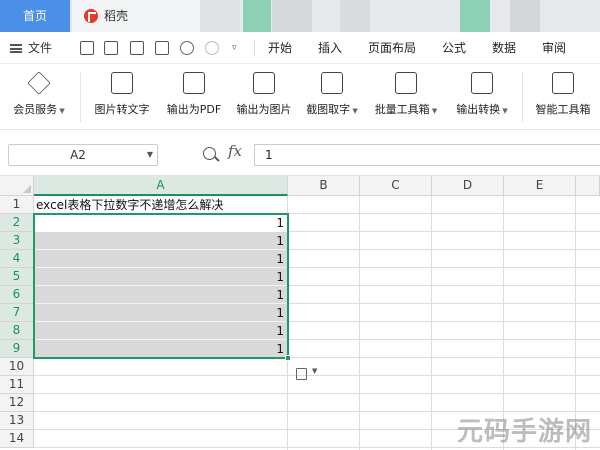 This screenshot has width=600, height=450. What do you see at coordinates (280, 48) in the screenshot?
I see `tab-start: 开始` at bounding box center [280, 48].